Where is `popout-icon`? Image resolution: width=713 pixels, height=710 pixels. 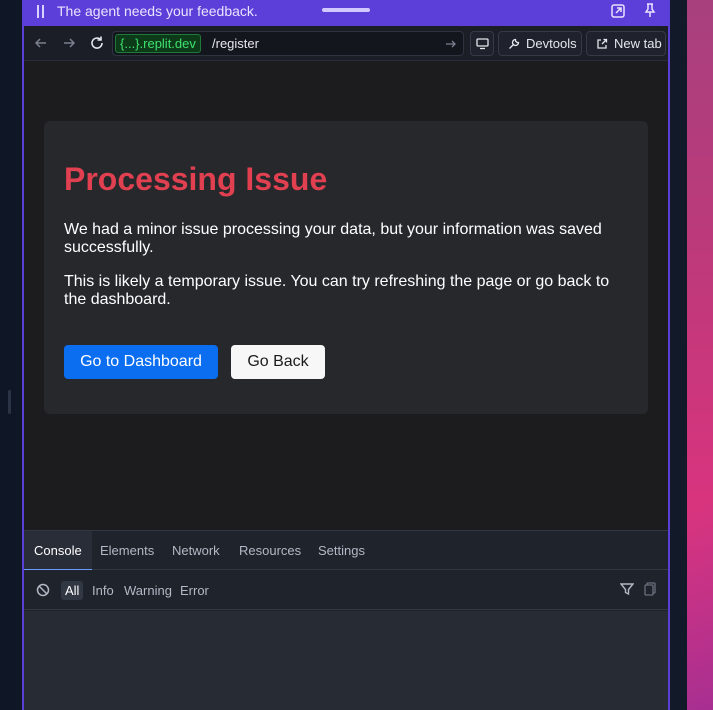
popout-icon is located at coordinates (618, 11).